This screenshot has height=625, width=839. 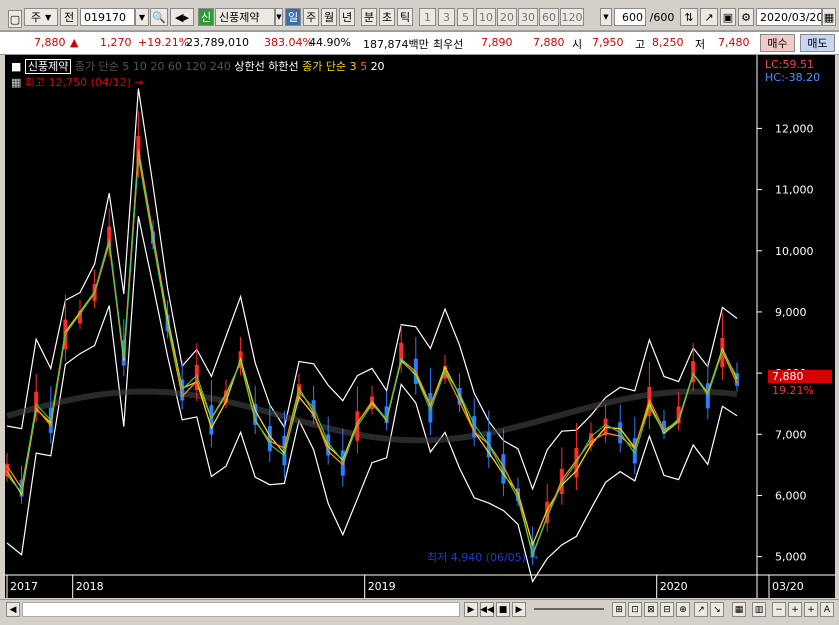 I want to click on new-badge: 신, so click(x=206, y=17).